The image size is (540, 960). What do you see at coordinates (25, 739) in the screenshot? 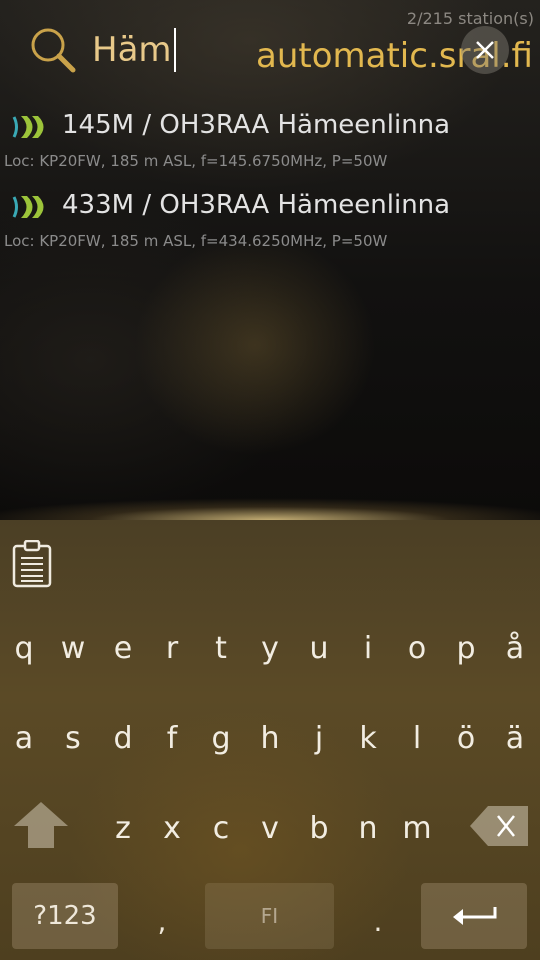
I see `key-a: a` at bounding box center [25, 739].